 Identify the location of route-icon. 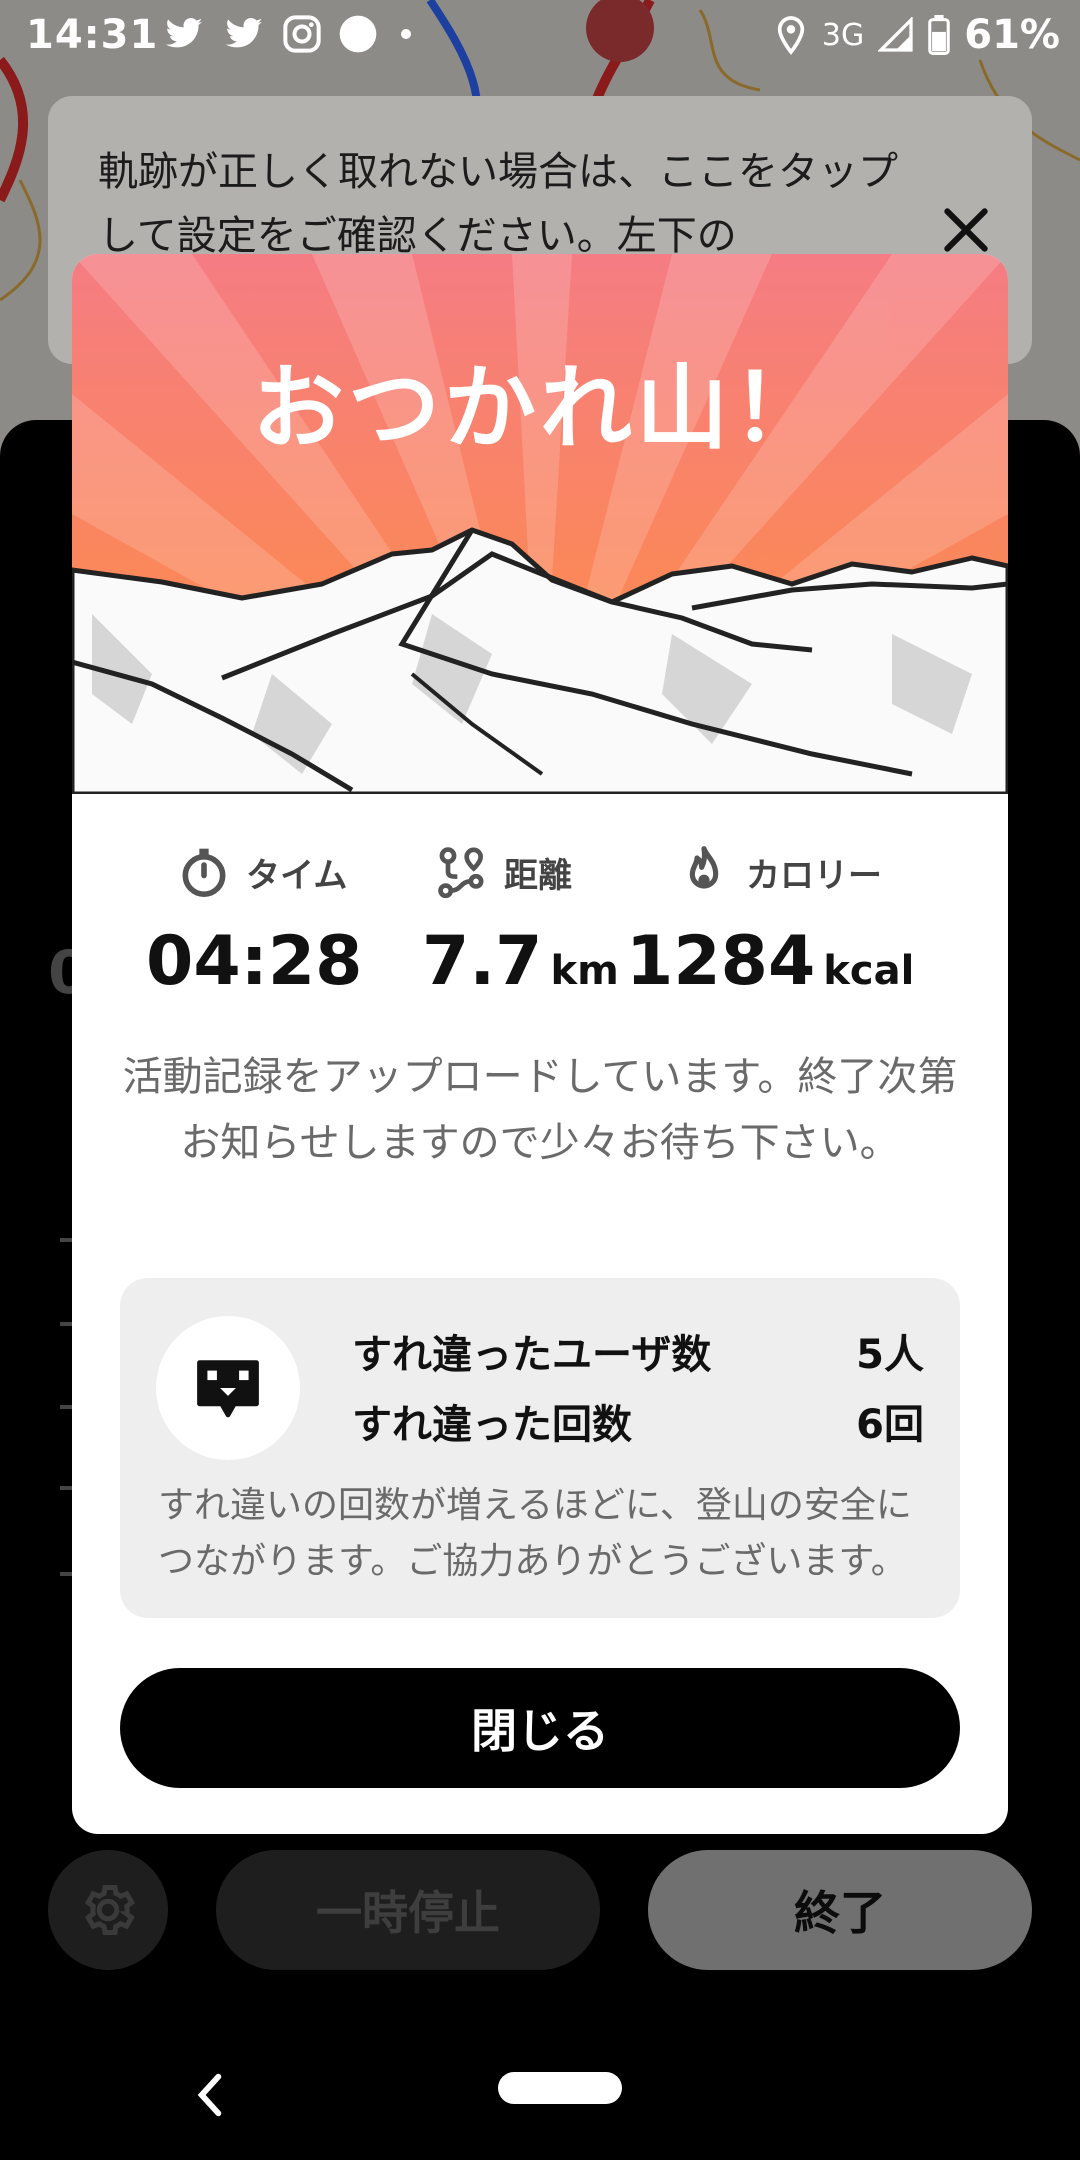
(461, 873).